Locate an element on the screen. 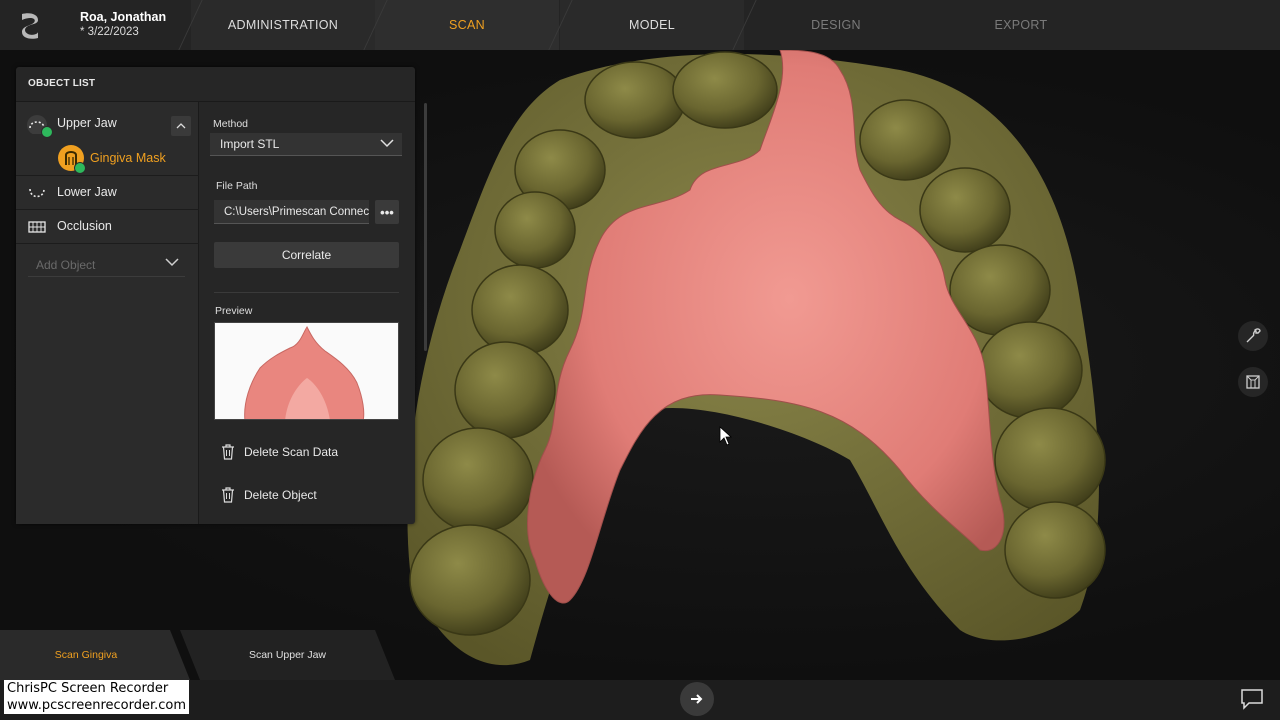 This screenshot has width=1280, height=720. collapse-button is located at coordinates (181, 126).